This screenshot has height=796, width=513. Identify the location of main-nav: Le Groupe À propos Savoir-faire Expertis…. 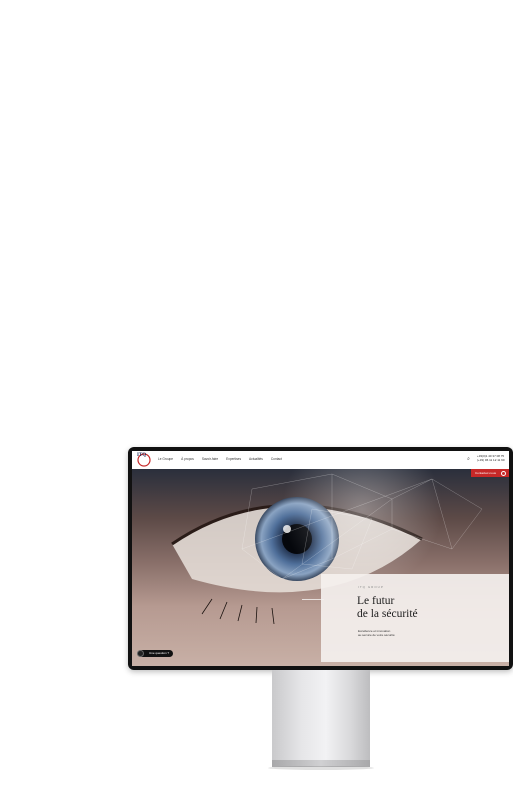
(220, 459).